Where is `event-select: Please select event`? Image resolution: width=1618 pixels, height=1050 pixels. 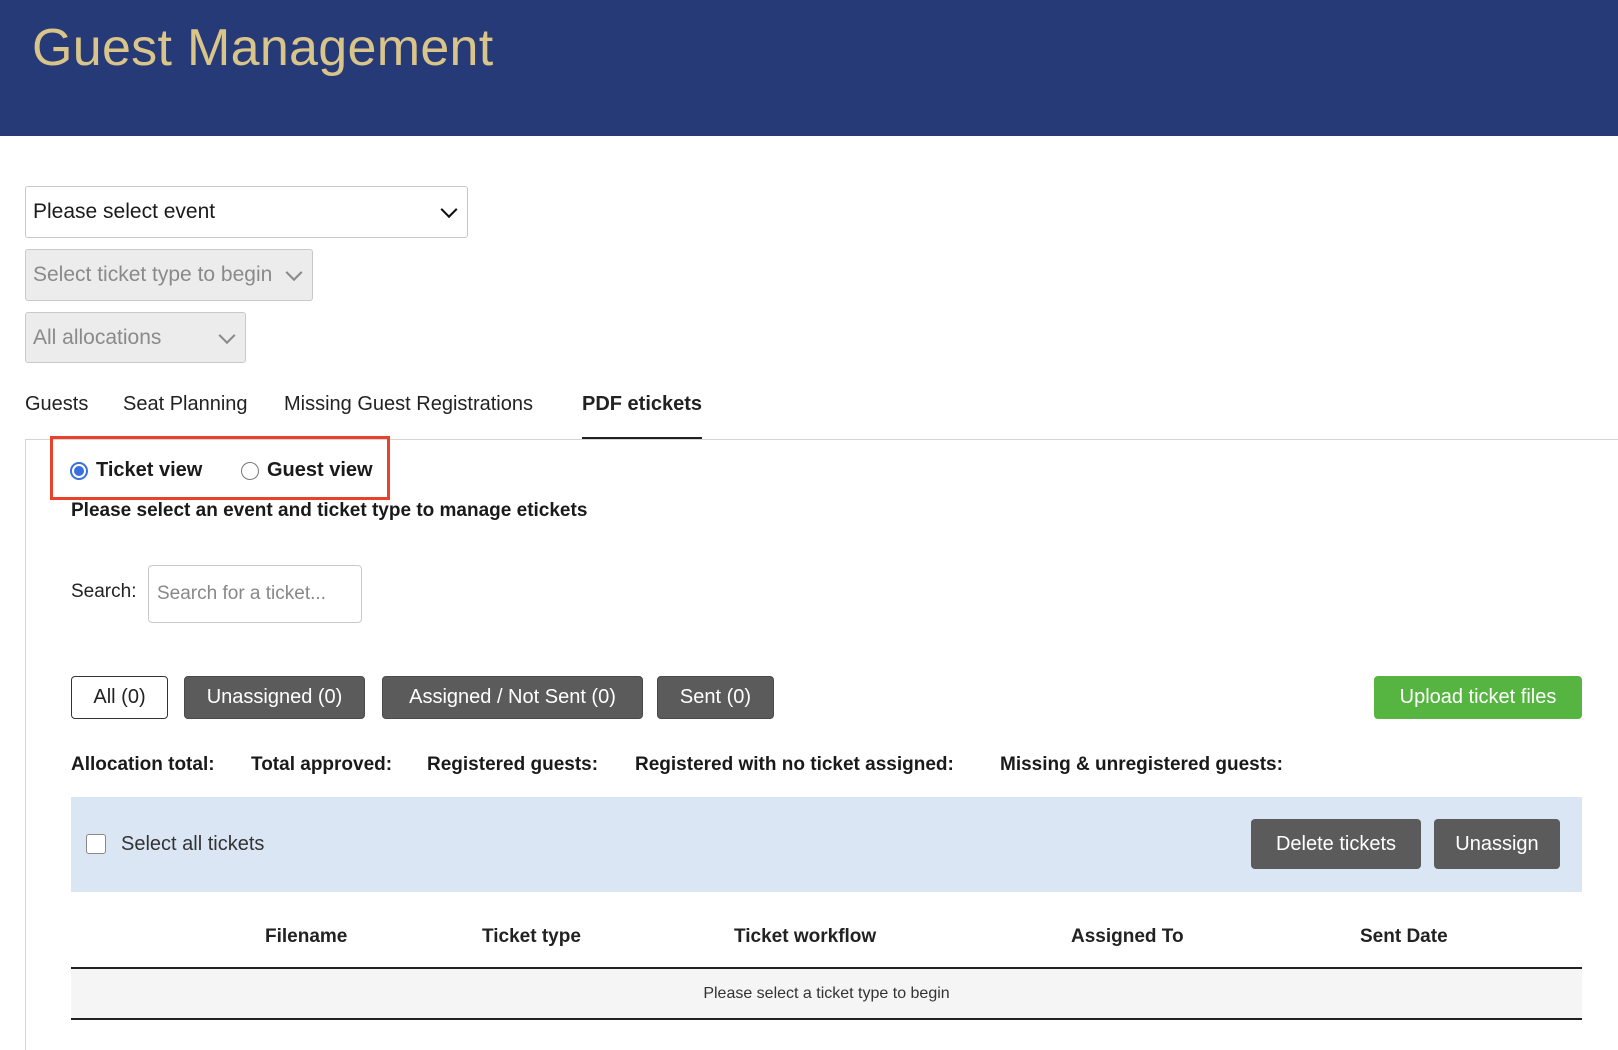 event-select: Please select event is located at coordinates (246, 212).